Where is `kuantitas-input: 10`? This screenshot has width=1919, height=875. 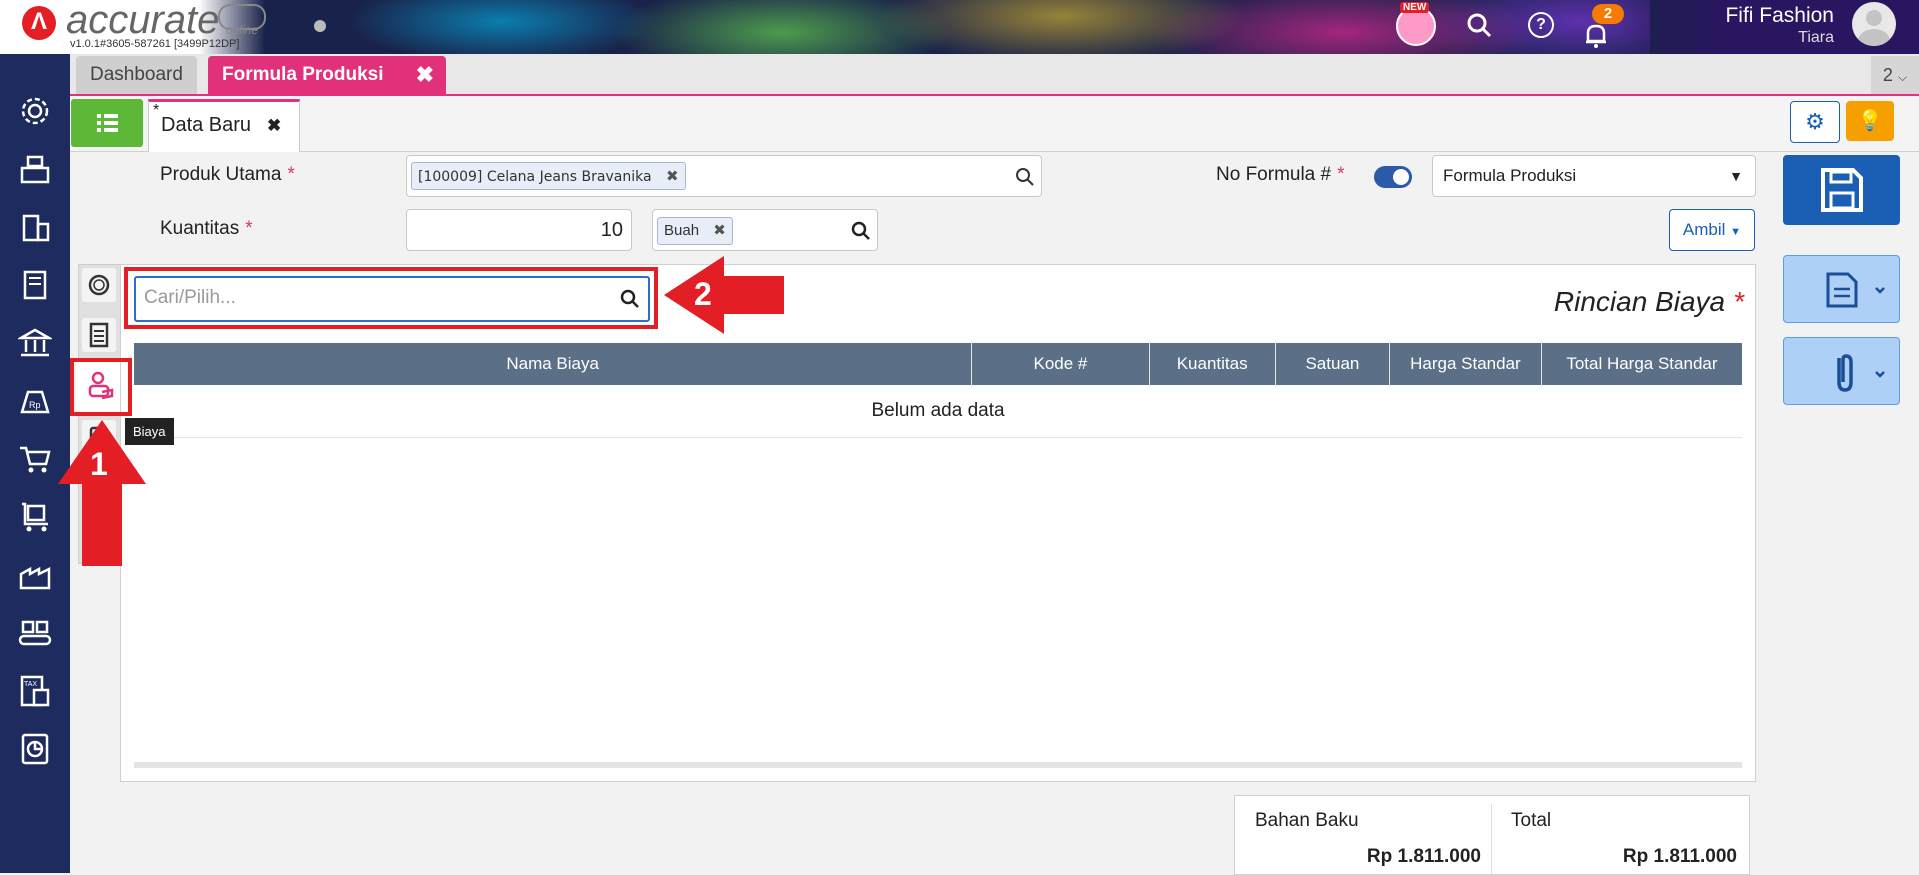 kuantitas-input: 10 is located at coordinates (519, 230).